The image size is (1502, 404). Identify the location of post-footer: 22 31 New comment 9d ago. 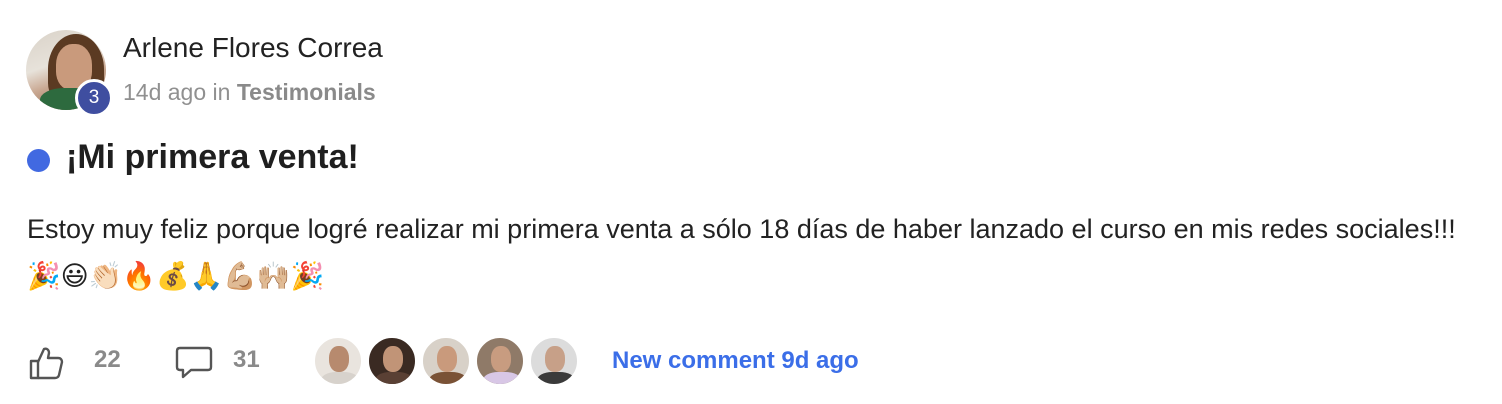
(751, 362).